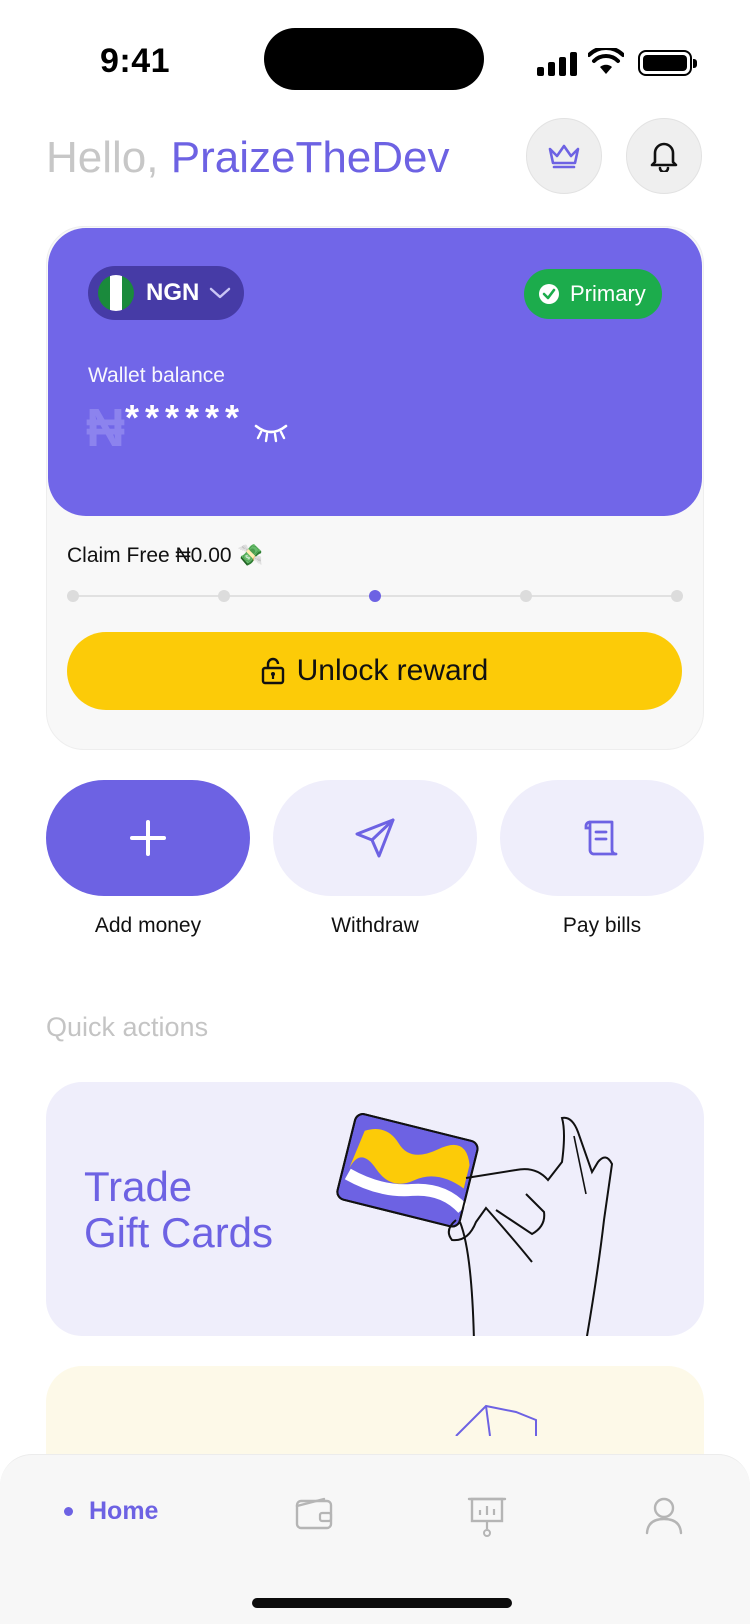  Describe the element at coordinates (127, 1027) in the screenshot. I see `quick-actions-title: Quick actions` at that location.